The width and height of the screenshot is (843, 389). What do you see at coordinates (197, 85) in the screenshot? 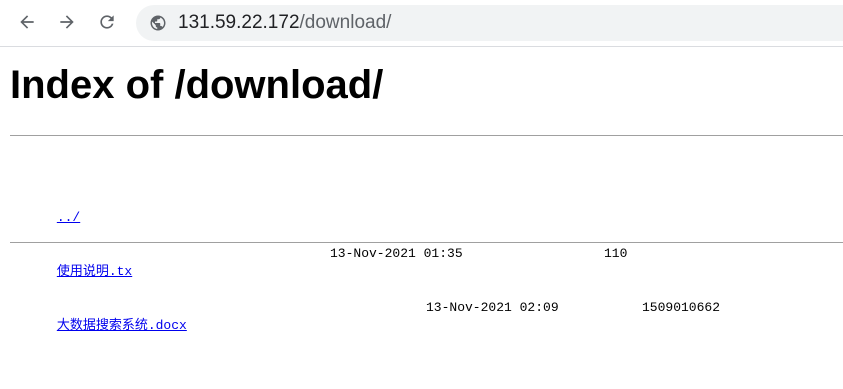
I see `page-title: Index of /download/` at bounding box center [197, 85].